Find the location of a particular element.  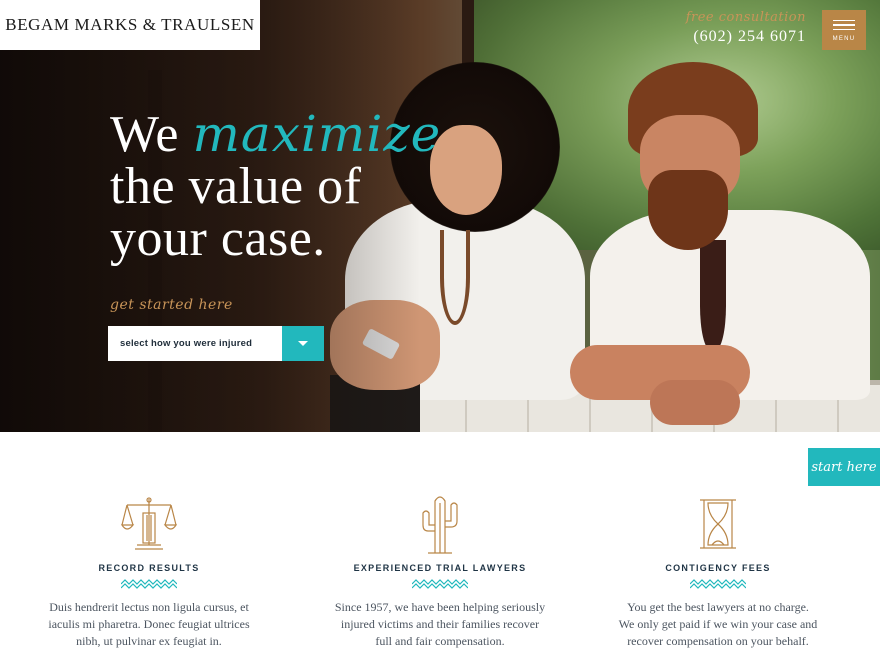

desc-line: You get the best lawyers at no charge. is located at coordinates (718, 607).